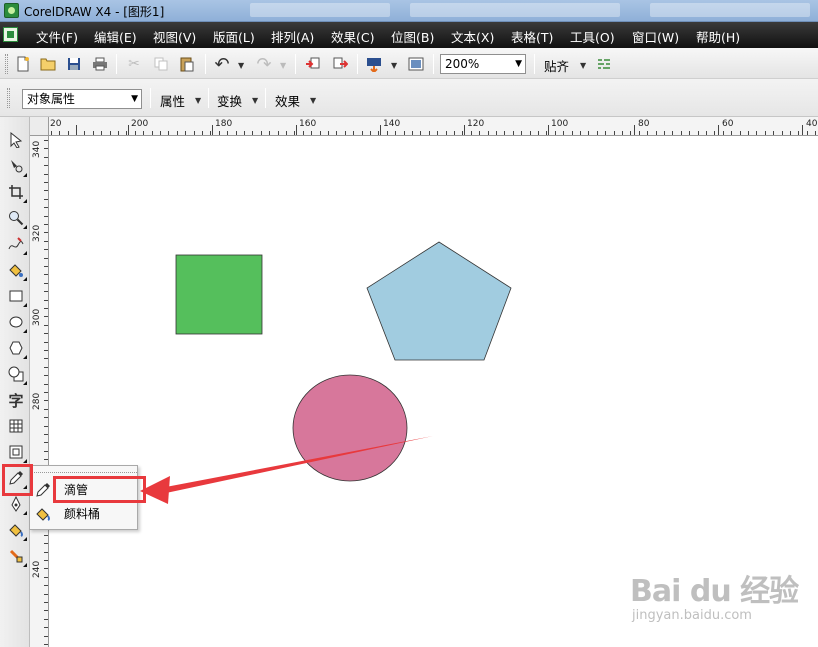 The width and height of the screenshot is (818, 647). What do you see at coordinates (43, 490) in the screenshot?
I see `eyedropper-icon` at bounding box center [43, 490].